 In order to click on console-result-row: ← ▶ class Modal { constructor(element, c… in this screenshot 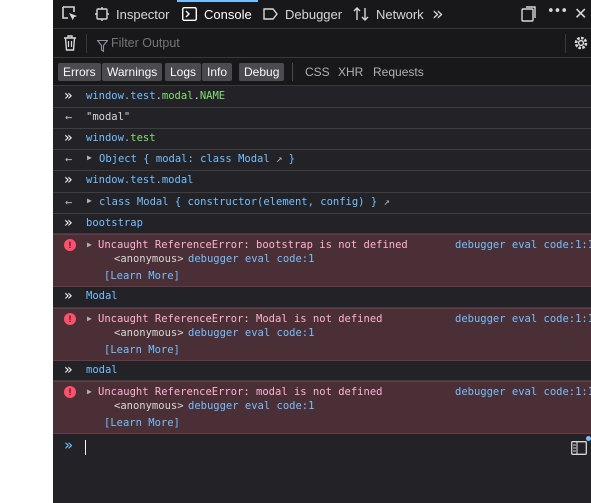, I will do `click(322, 203)`.